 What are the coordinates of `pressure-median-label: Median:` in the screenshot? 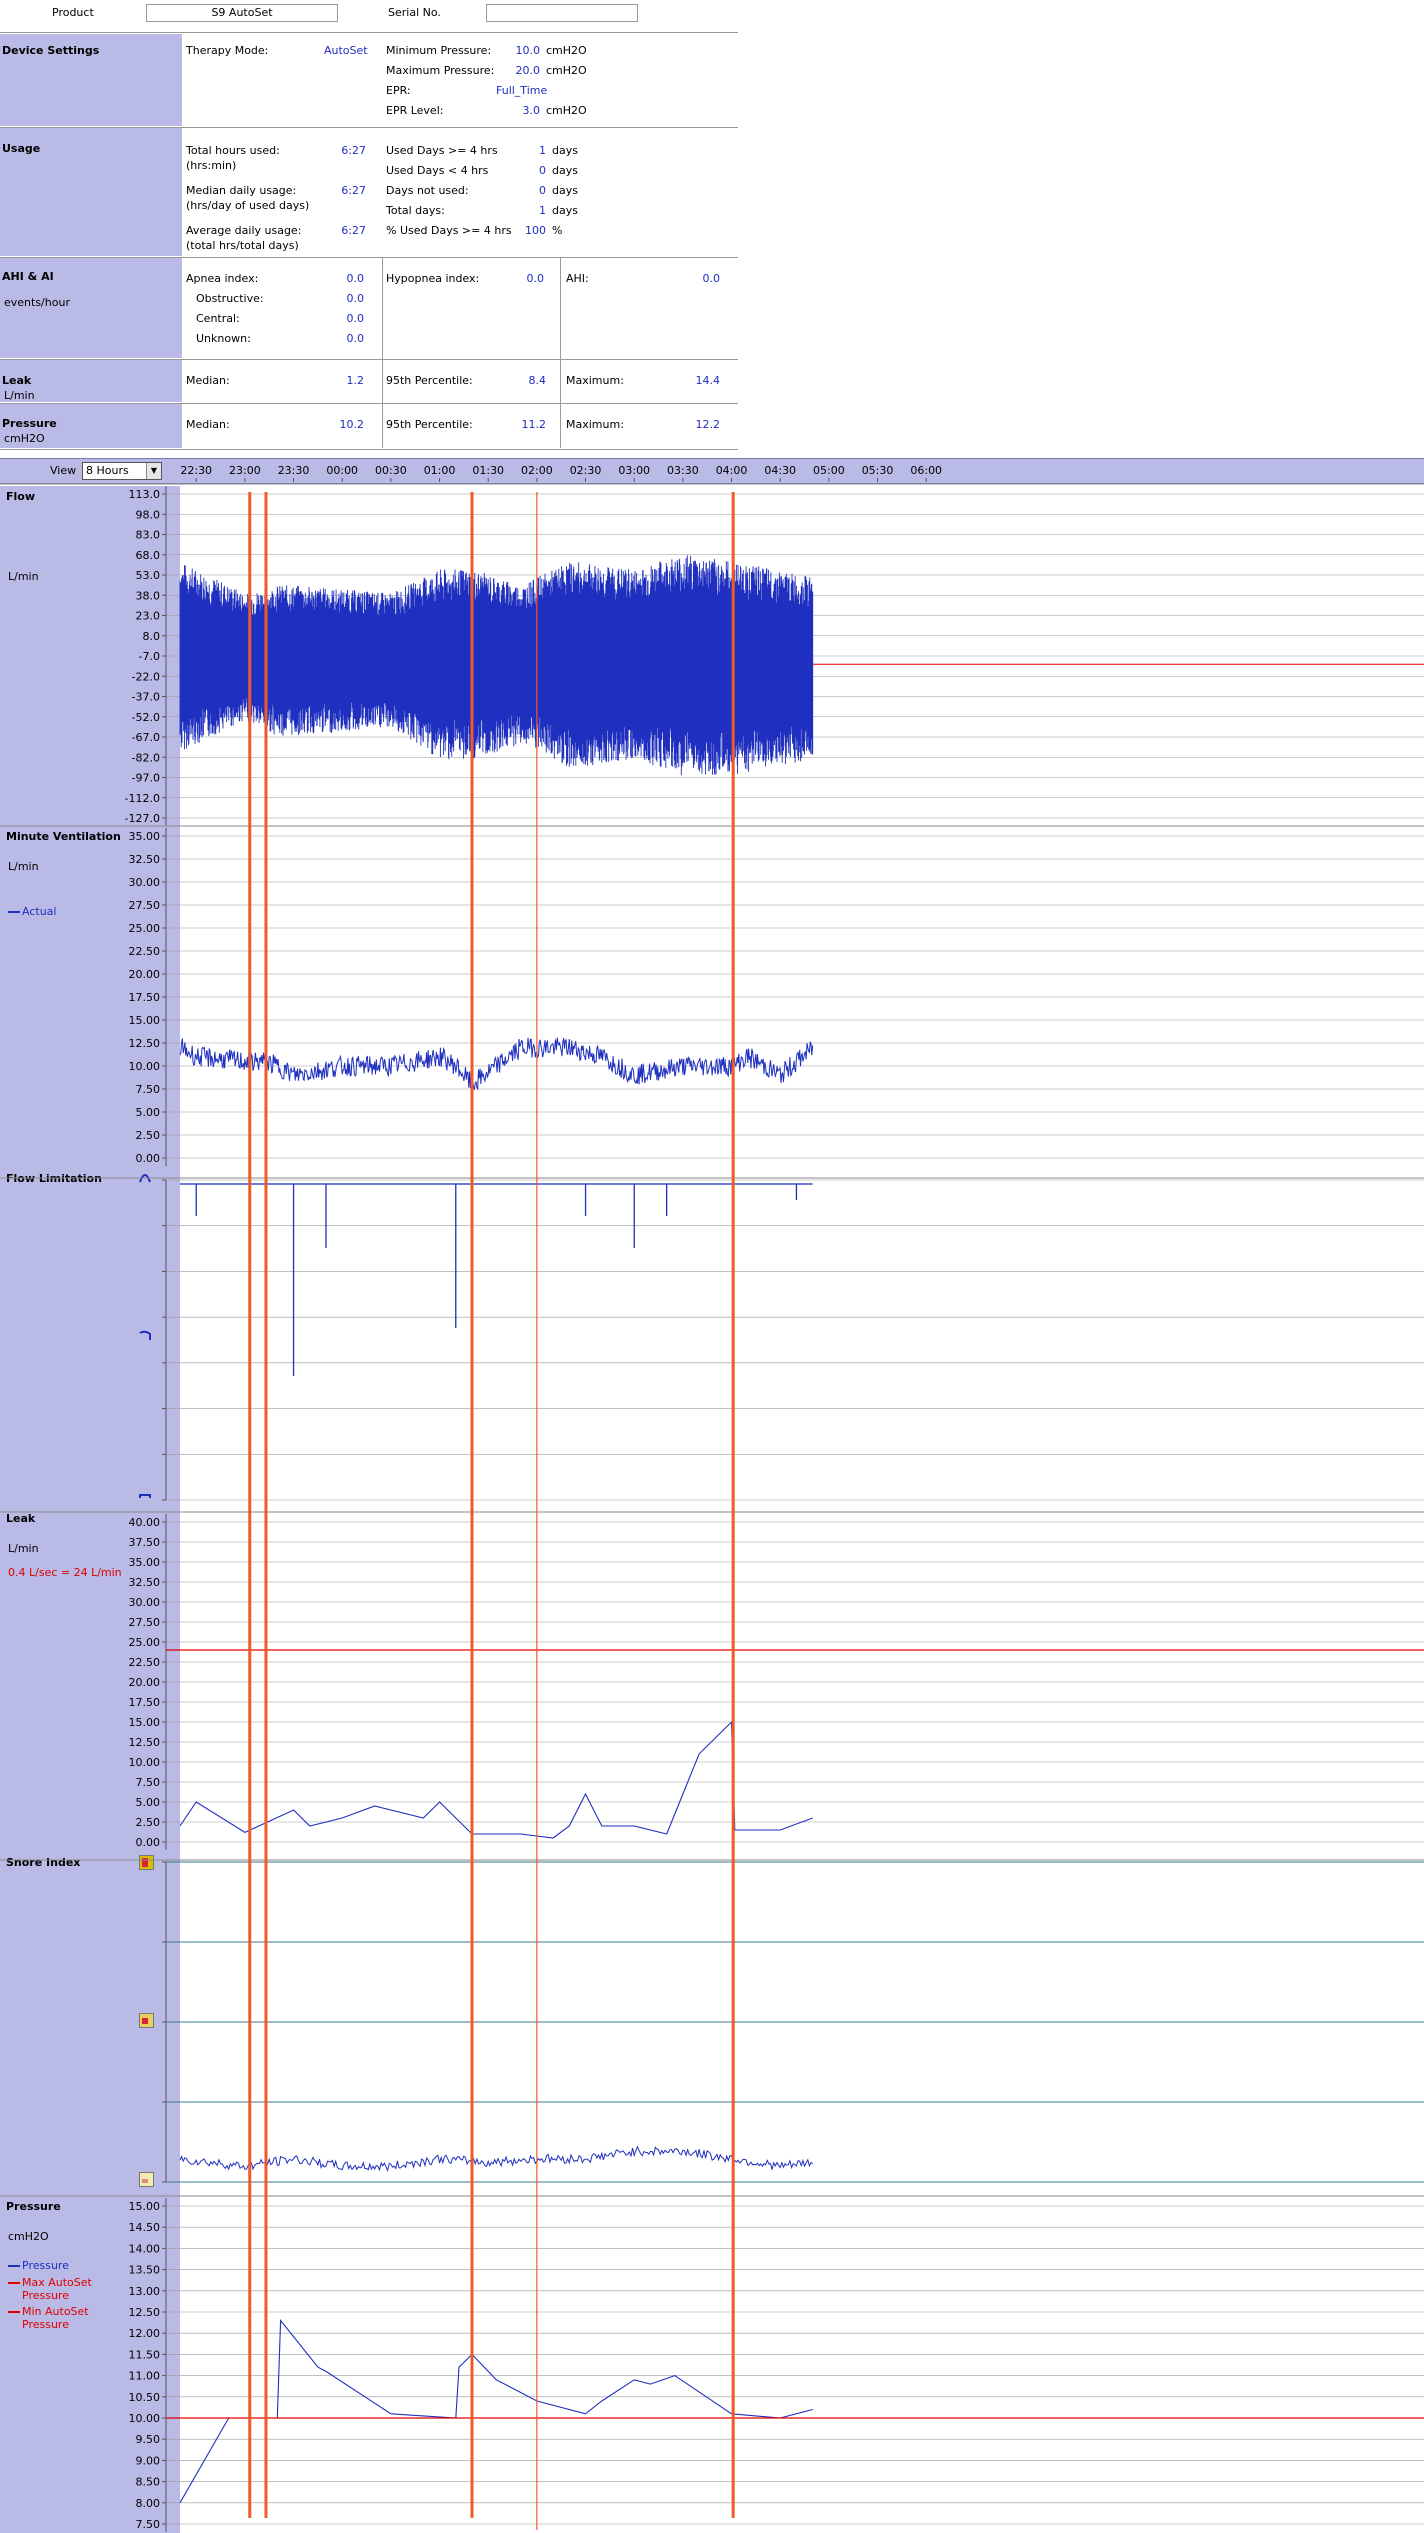 It's located at (208, 424).